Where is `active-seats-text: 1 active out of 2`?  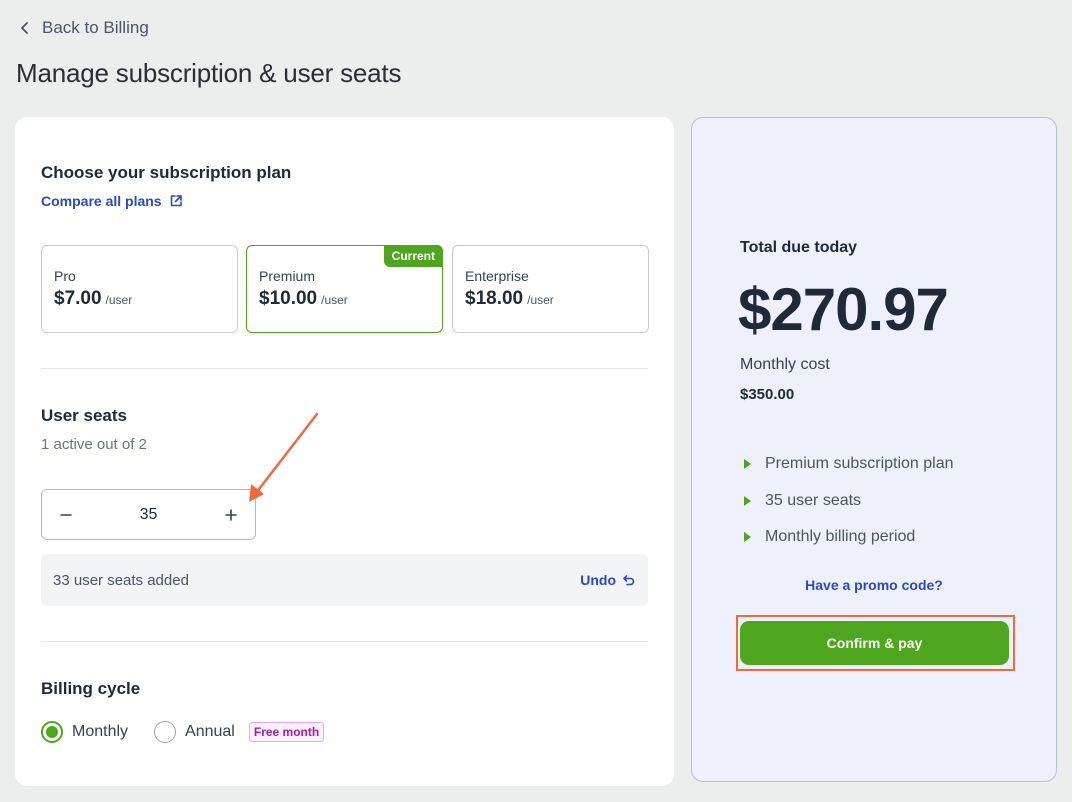
active-seats-text: 1 active out of 2 is located at coordinates (94, 444).